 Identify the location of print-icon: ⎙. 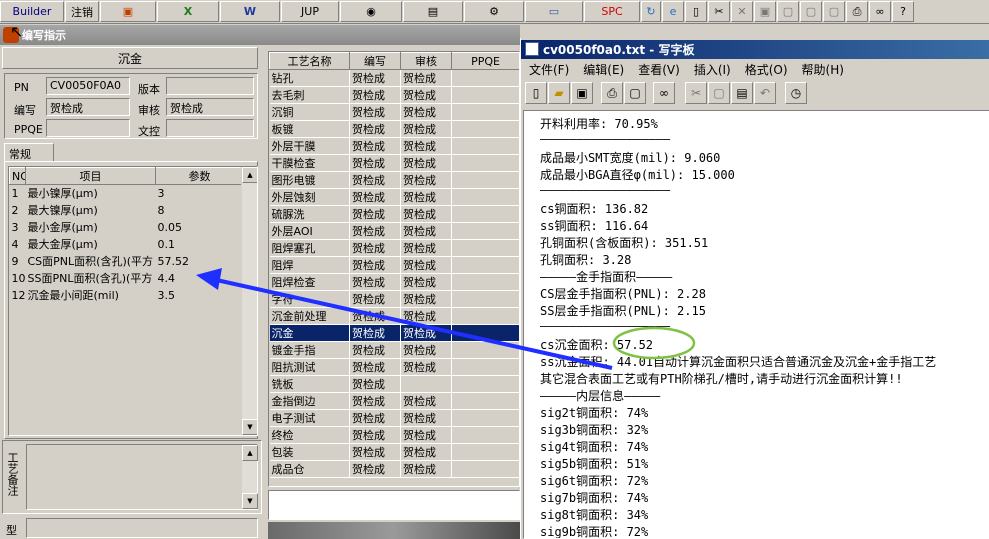
(612, 93).